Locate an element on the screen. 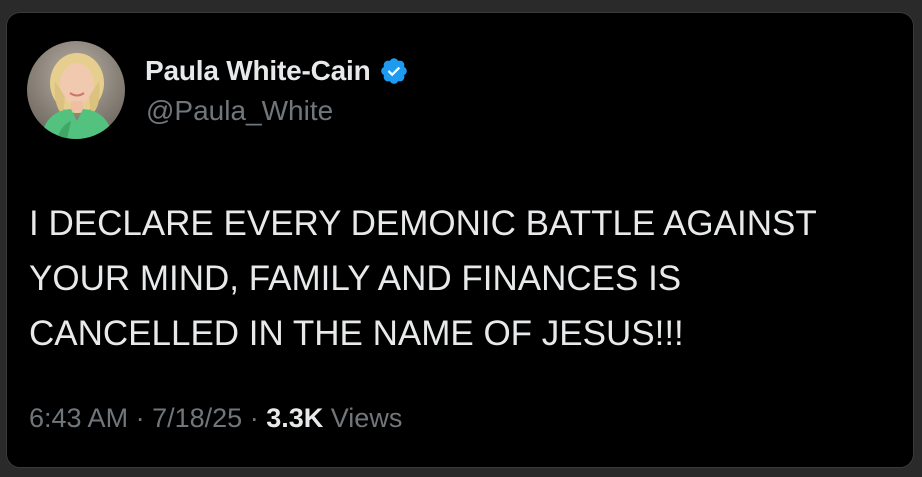 The width and height of the screenshot is (922, 477). avatar-image is located at coordinates (76, 90).